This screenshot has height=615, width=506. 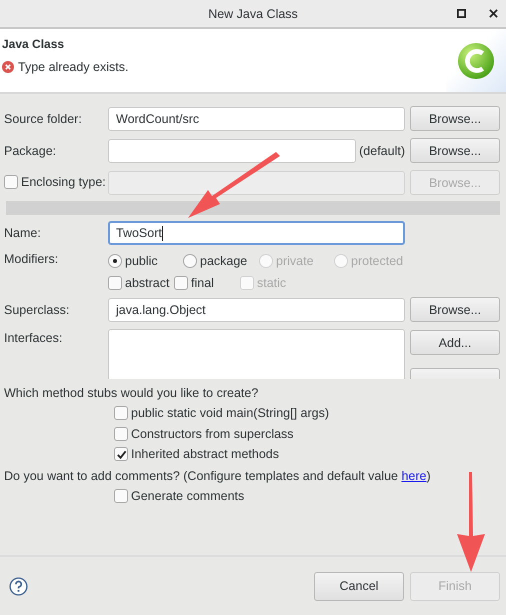 What do you see at coordinates (476, 61) in the screenshot?
I see `class-logo-icon` at bounding box center [476, 61].